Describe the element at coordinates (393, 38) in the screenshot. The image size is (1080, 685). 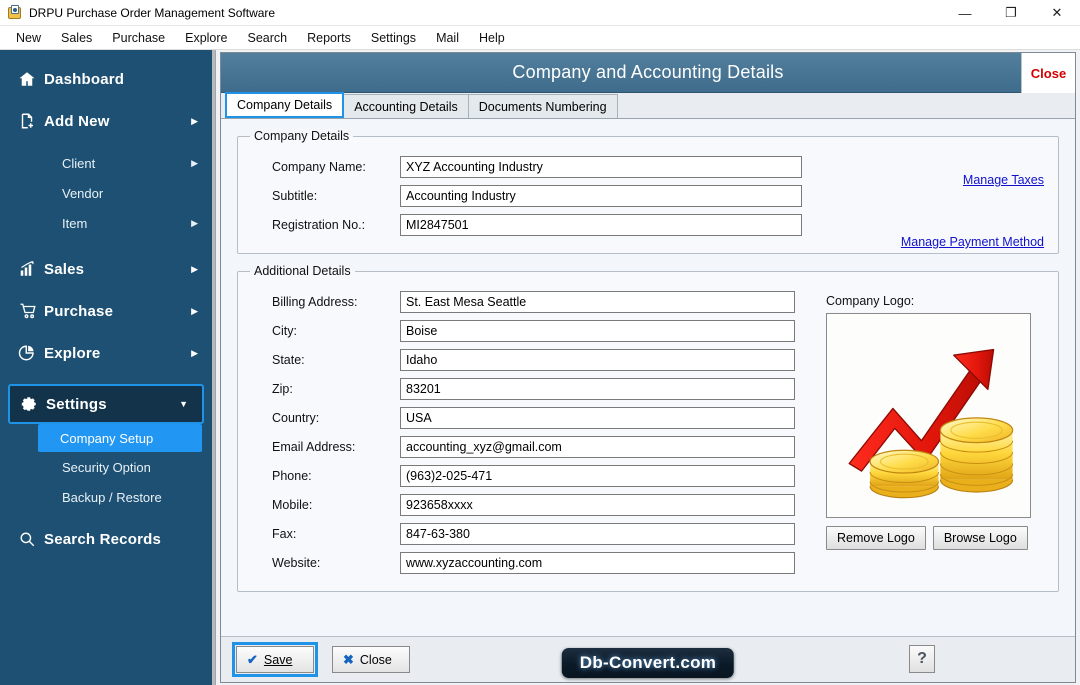
I see `menu-item-settings: Settings` at that location.